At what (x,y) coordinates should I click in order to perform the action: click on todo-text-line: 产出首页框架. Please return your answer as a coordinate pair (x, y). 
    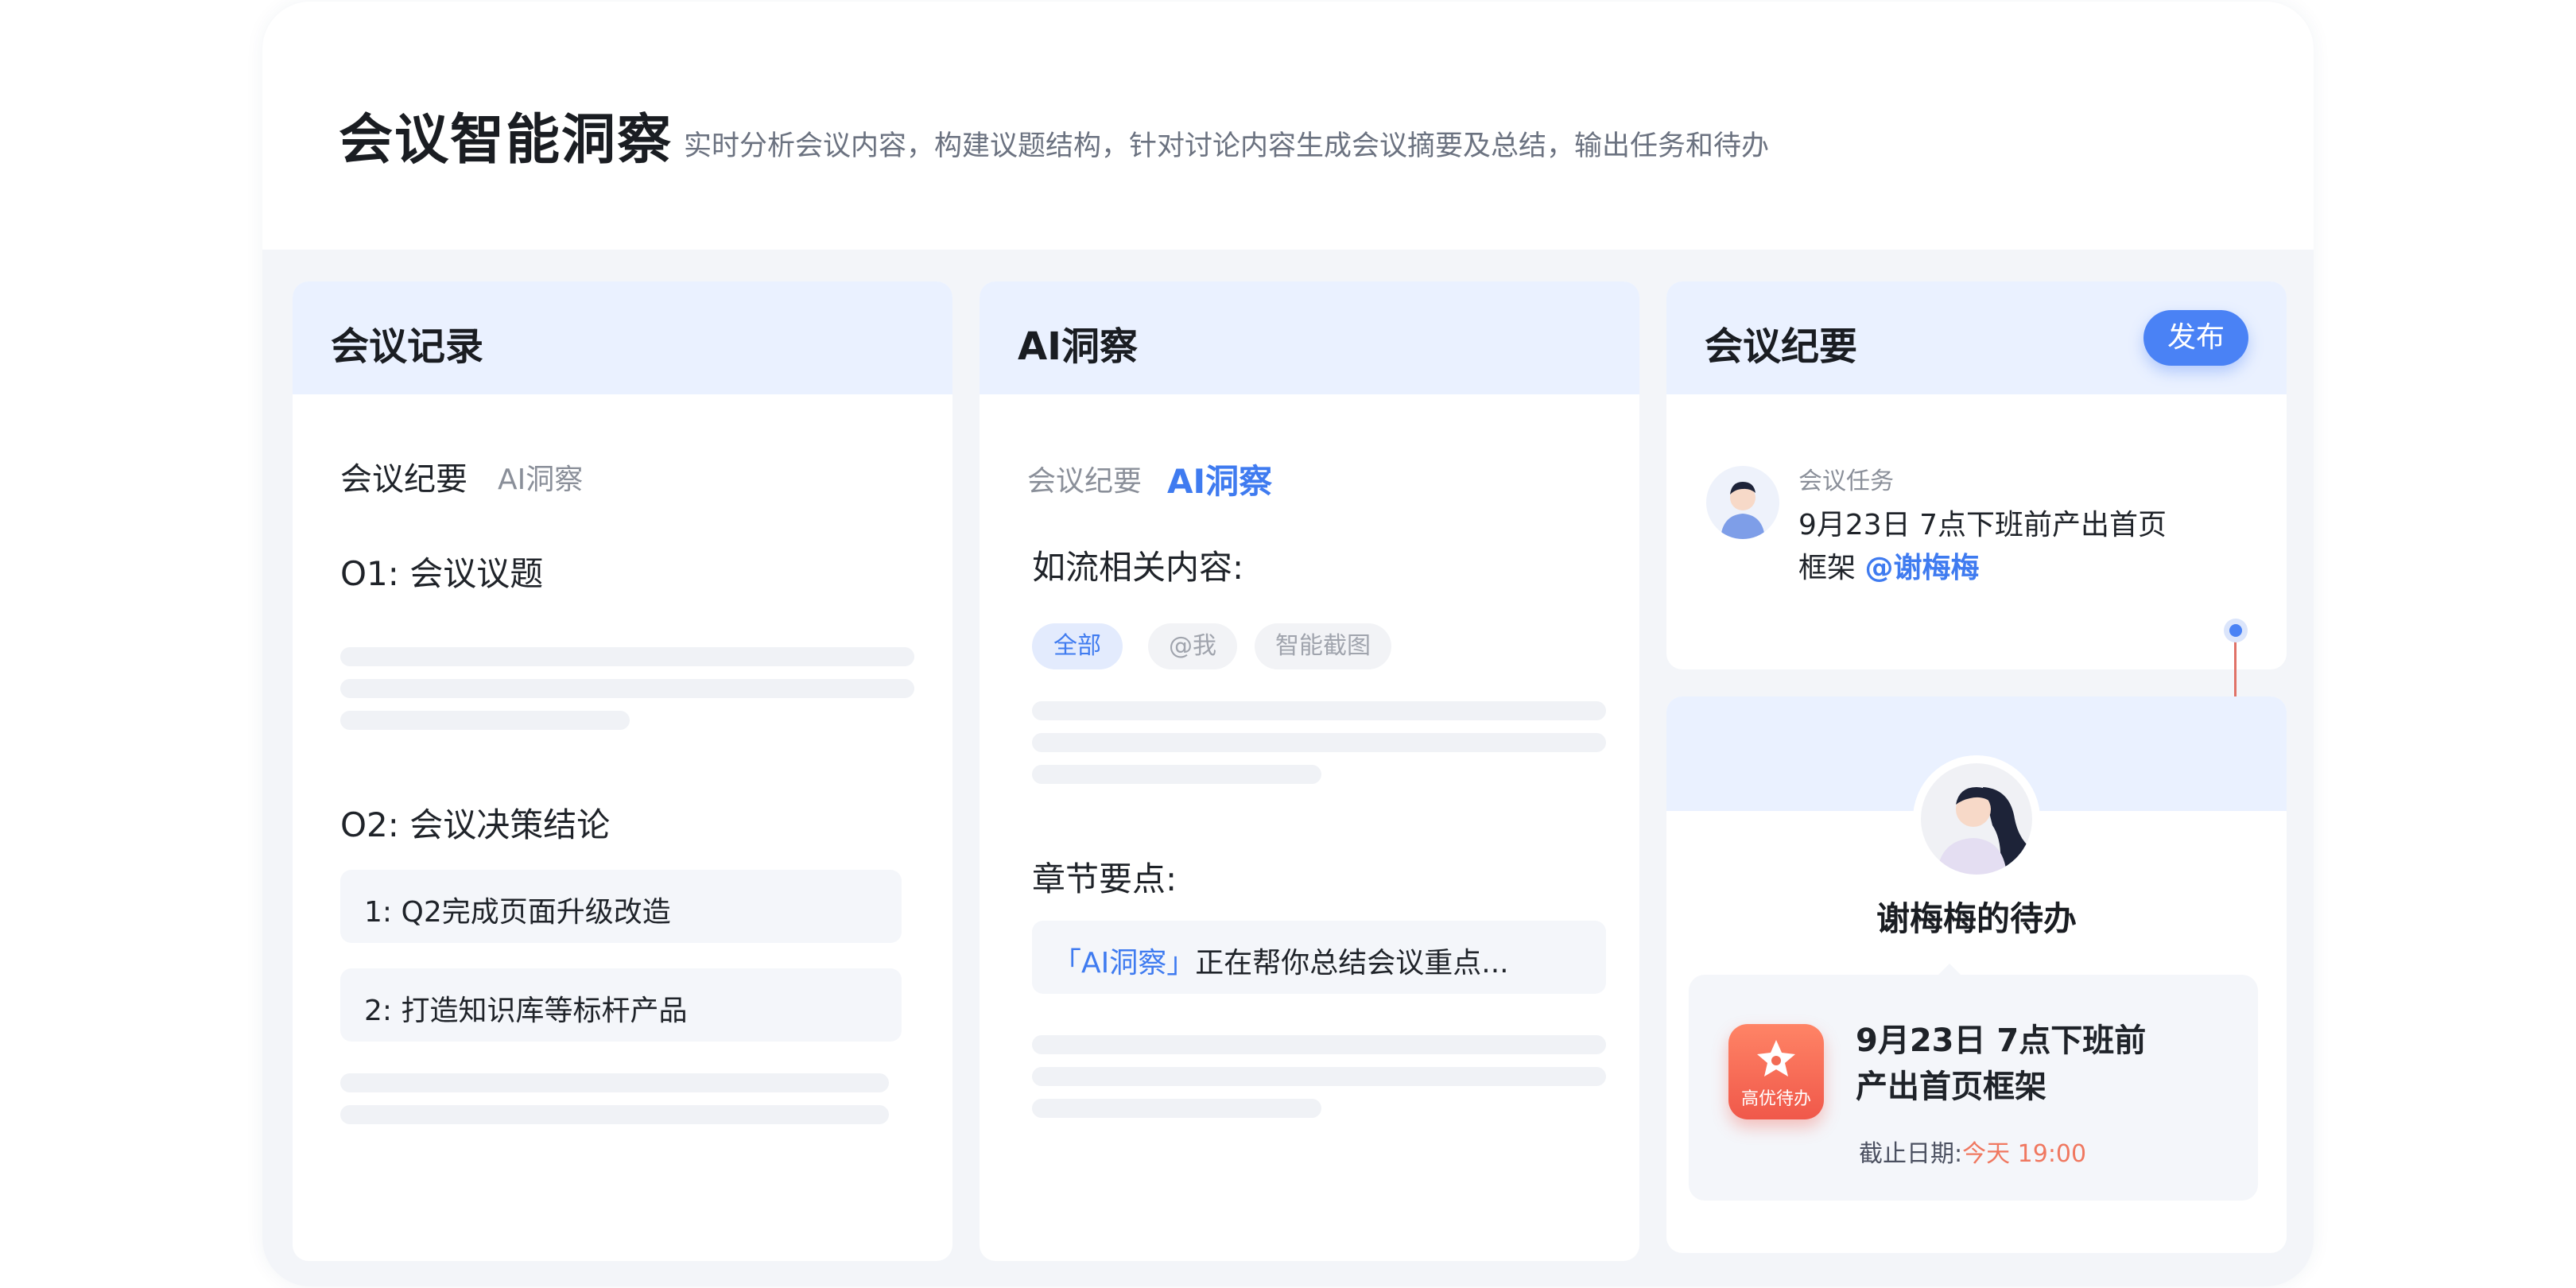
    Looking at the image, I should click on (1951, 1087).